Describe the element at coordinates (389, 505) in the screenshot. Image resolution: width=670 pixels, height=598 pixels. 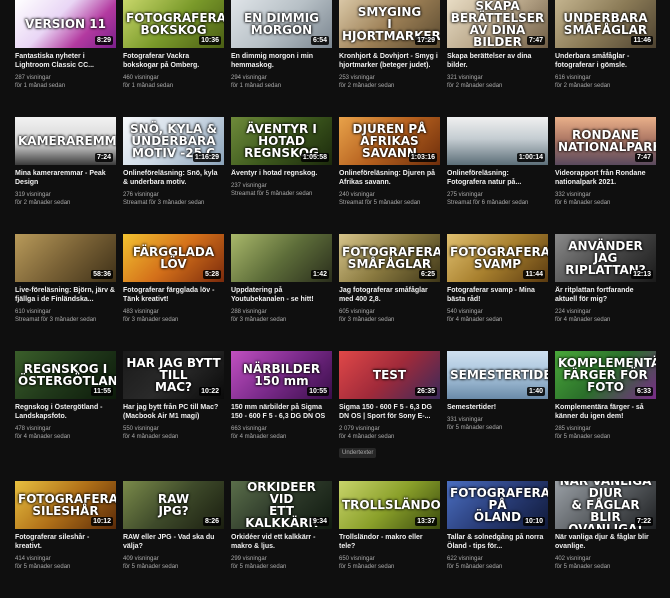
I see `video-thumbnail: TROLLSLÄNDOR 13:37` at that location.